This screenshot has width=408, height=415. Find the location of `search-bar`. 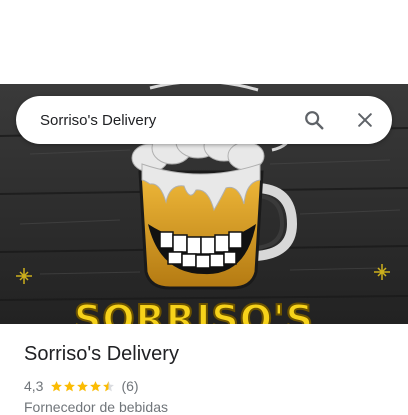

search-bar is located at coordinates (204, 120).